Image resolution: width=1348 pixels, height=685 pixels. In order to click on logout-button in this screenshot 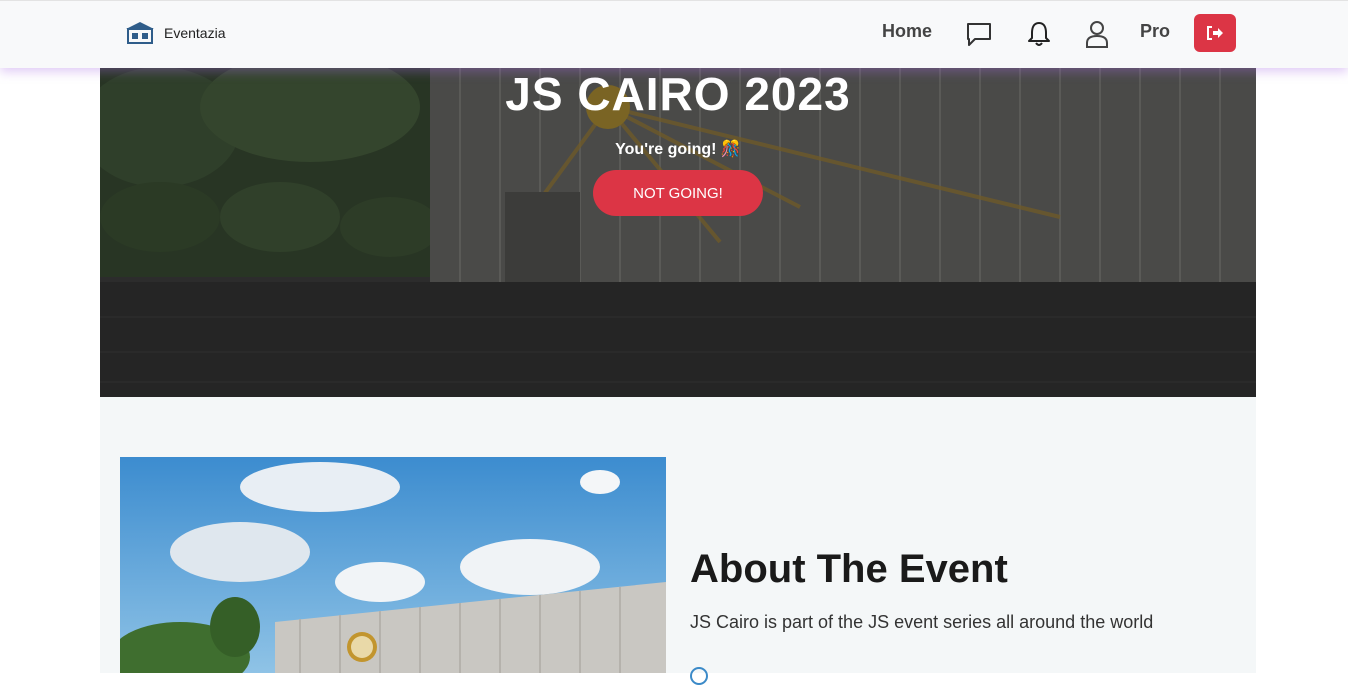, I will do `click(1215, 33)`.